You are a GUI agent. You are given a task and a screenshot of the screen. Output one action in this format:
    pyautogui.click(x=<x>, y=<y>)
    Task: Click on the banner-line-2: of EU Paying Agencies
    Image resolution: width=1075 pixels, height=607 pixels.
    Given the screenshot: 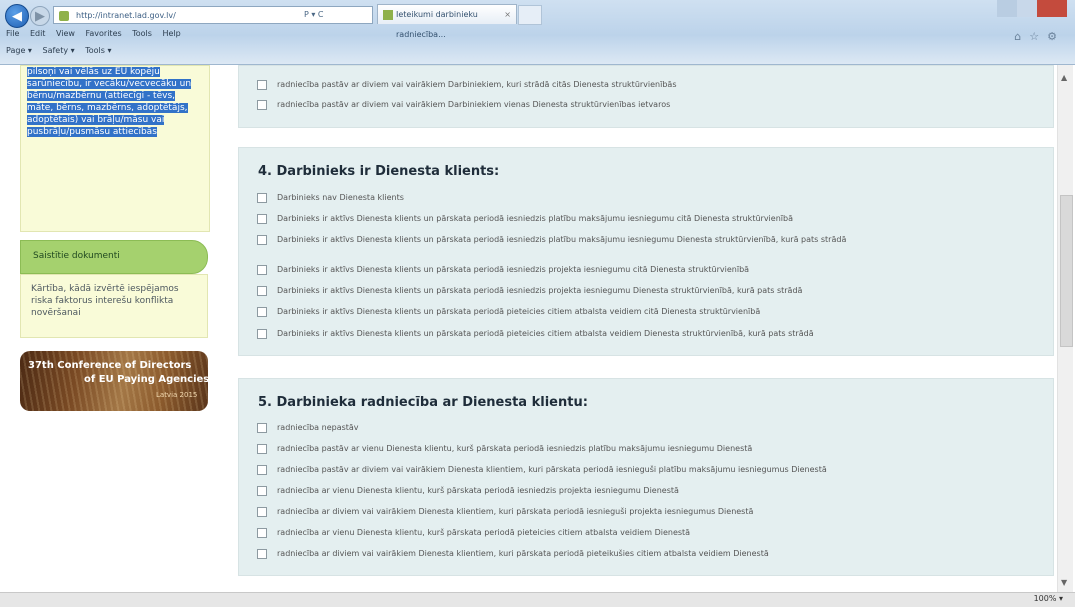 What is the action you would take?
    pyautogui.click(x=146, y=379)
    